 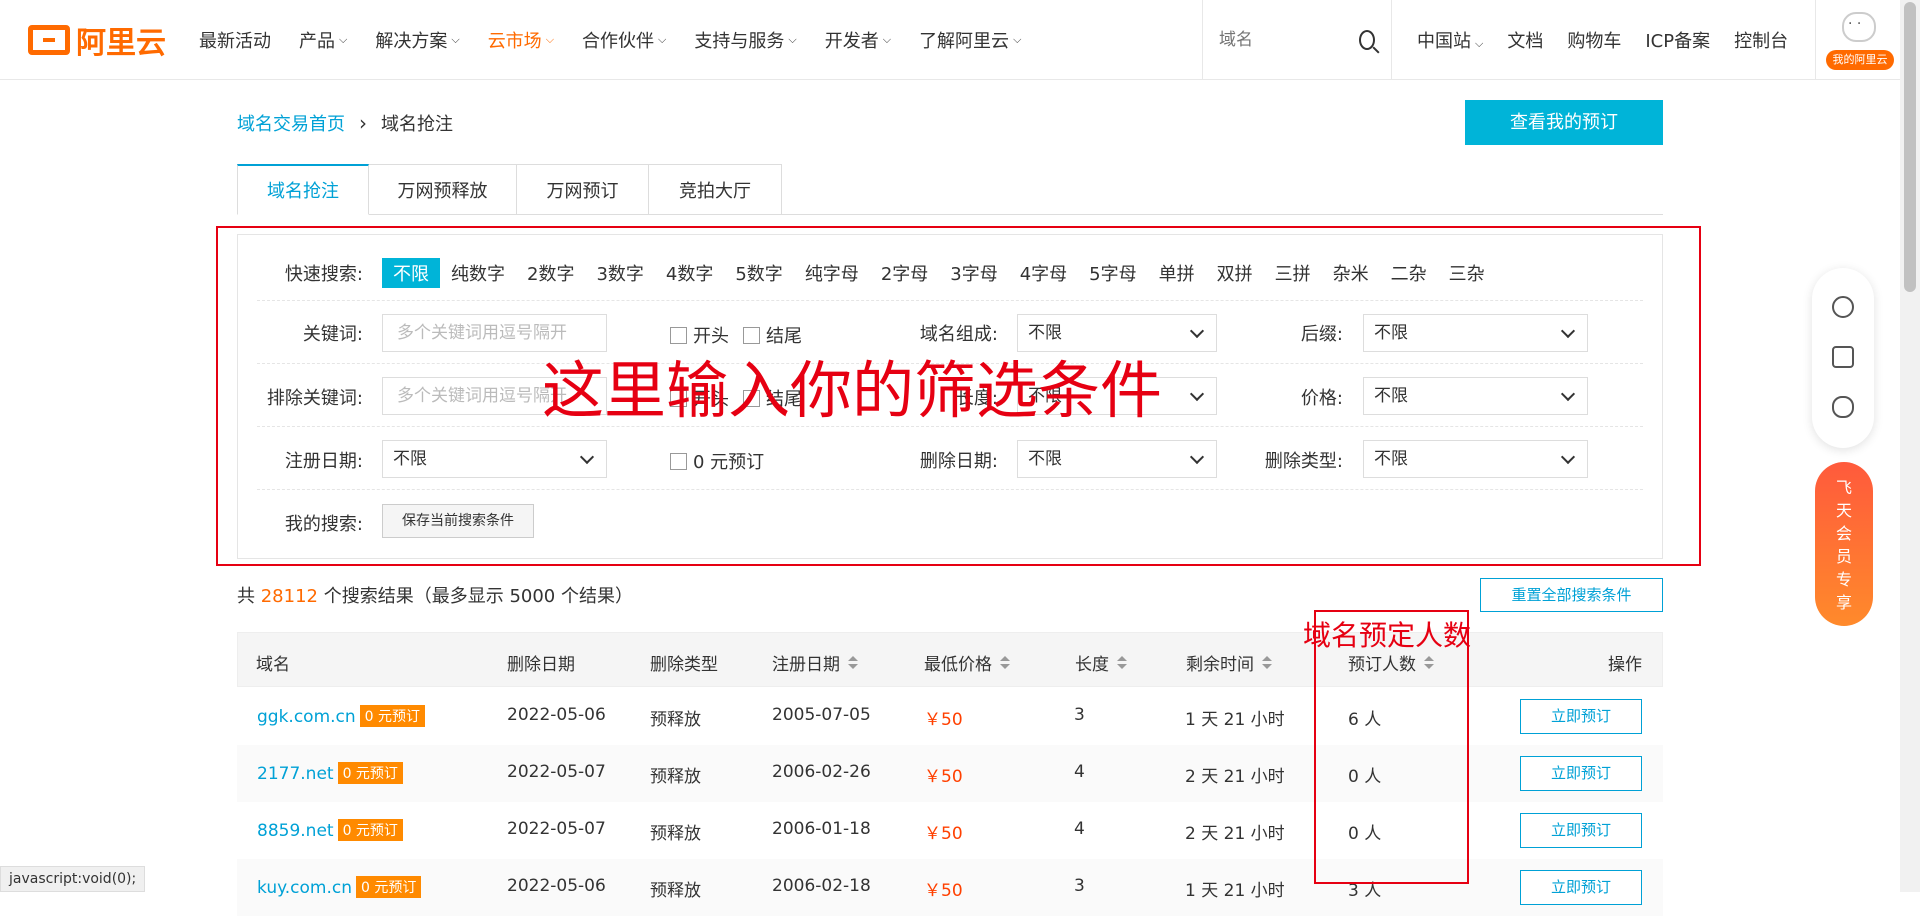 What do you see at coordinates (556, 886) in the screenshot?
I see `cell-deldate: 2022-05-06` at bounding box center [556, 886].